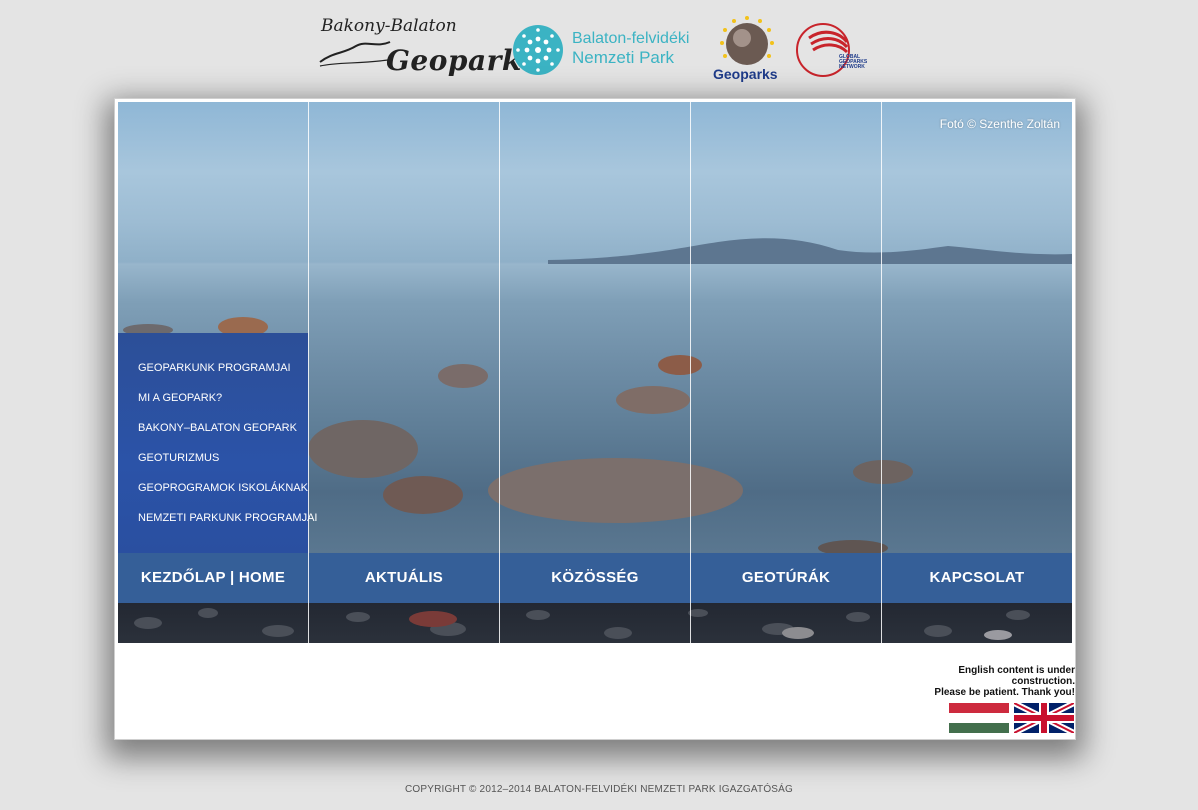  What do you see at coordinates (823, 50) in the screenshot?
I see `global-network-swirl-icon` at bounding box center [823, 50].